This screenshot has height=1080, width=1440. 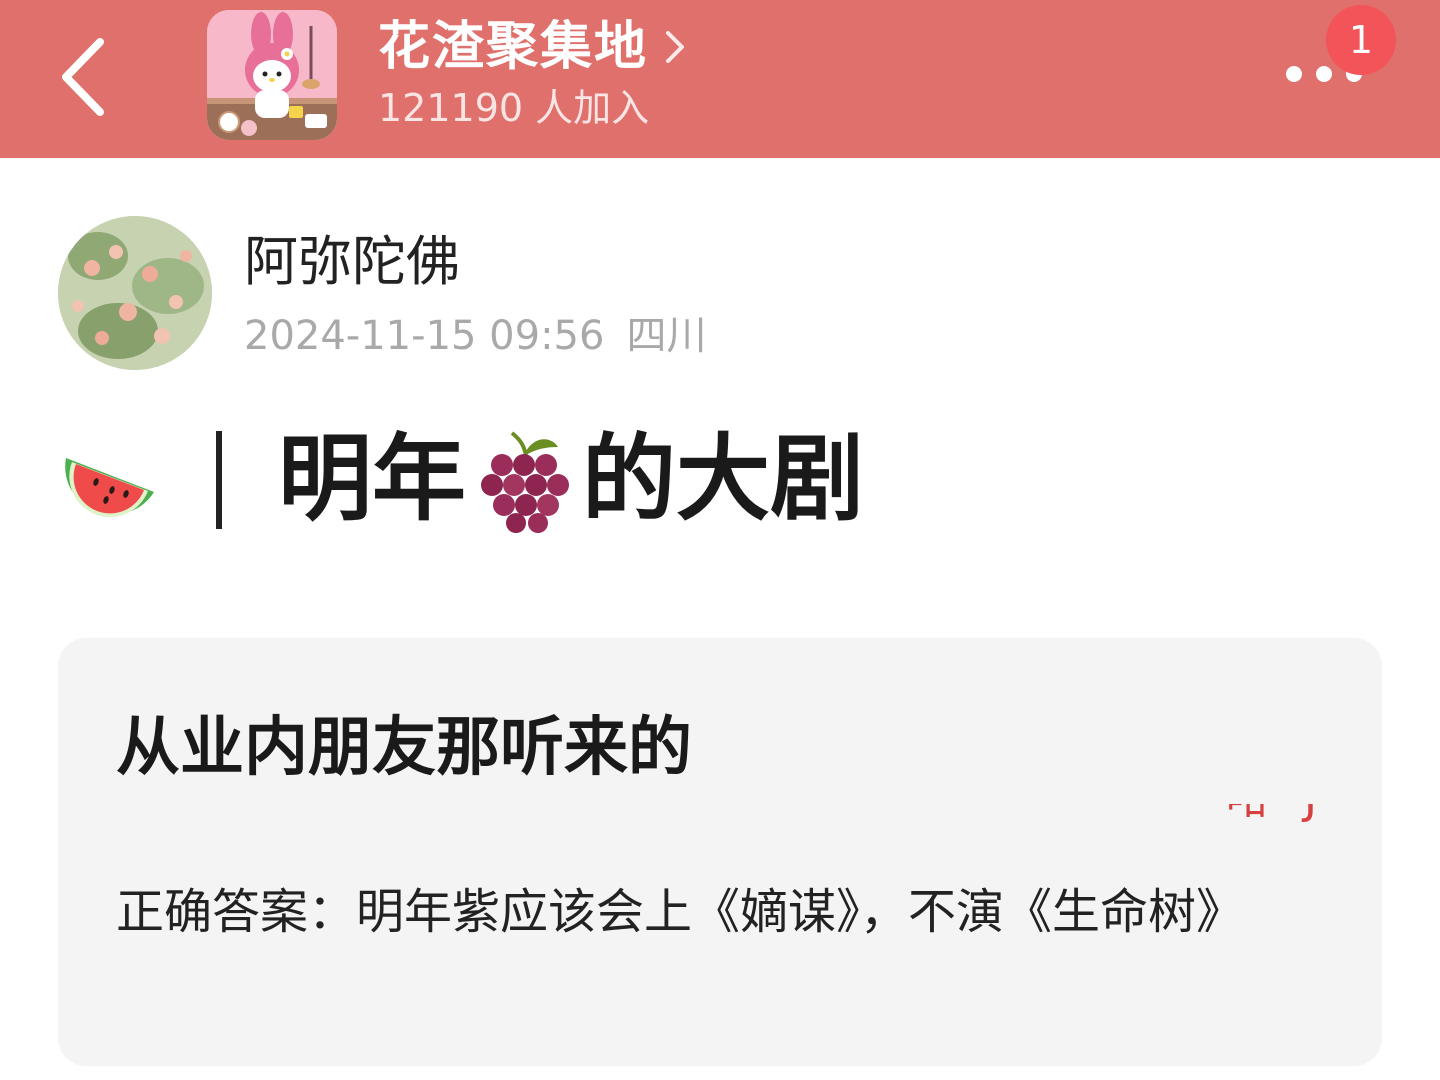 I want to click on author-avatar, so click(x=135, y=293).